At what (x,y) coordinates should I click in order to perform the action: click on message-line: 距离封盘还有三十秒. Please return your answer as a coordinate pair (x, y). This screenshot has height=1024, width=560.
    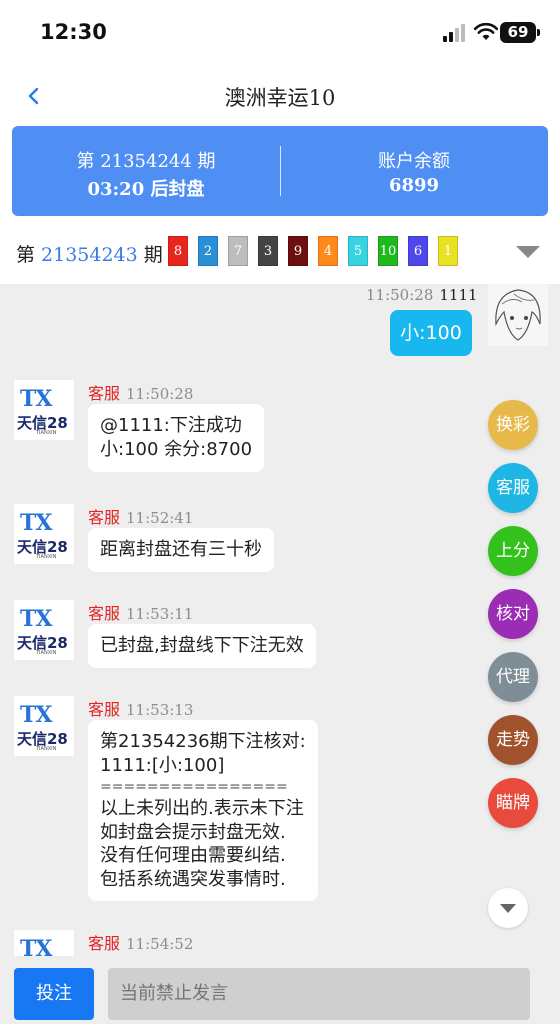
    Looking at the image, I should click on (181, 549).